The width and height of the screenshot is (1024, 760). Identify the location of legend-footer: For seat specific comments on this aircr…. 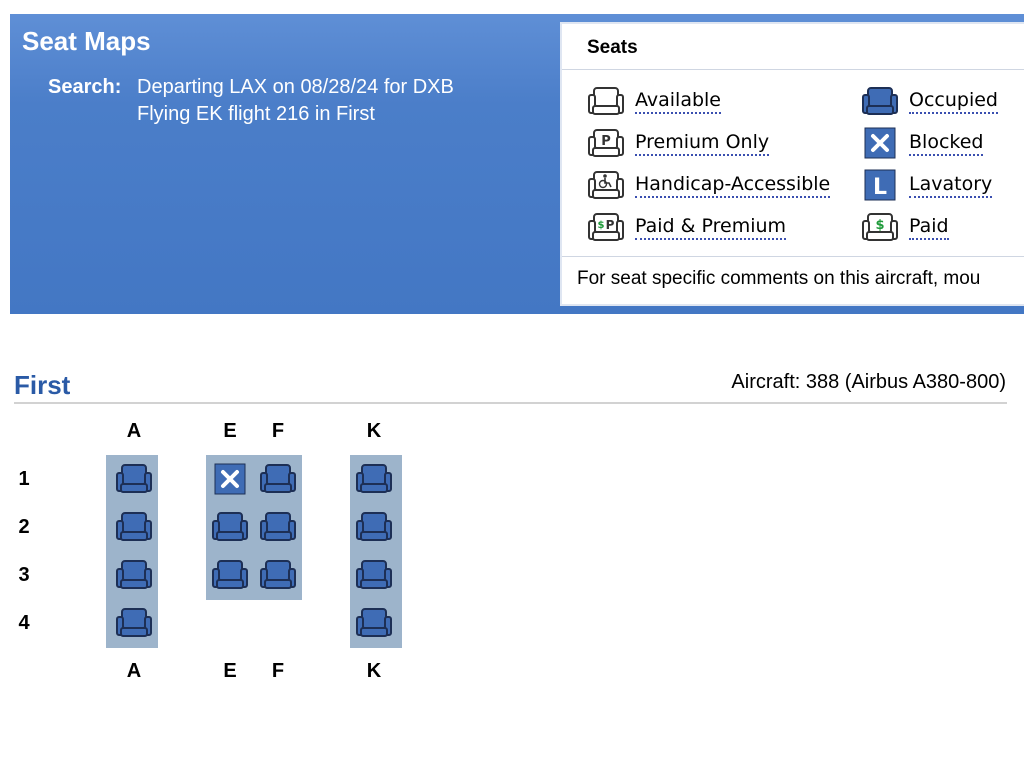
(793, 280).